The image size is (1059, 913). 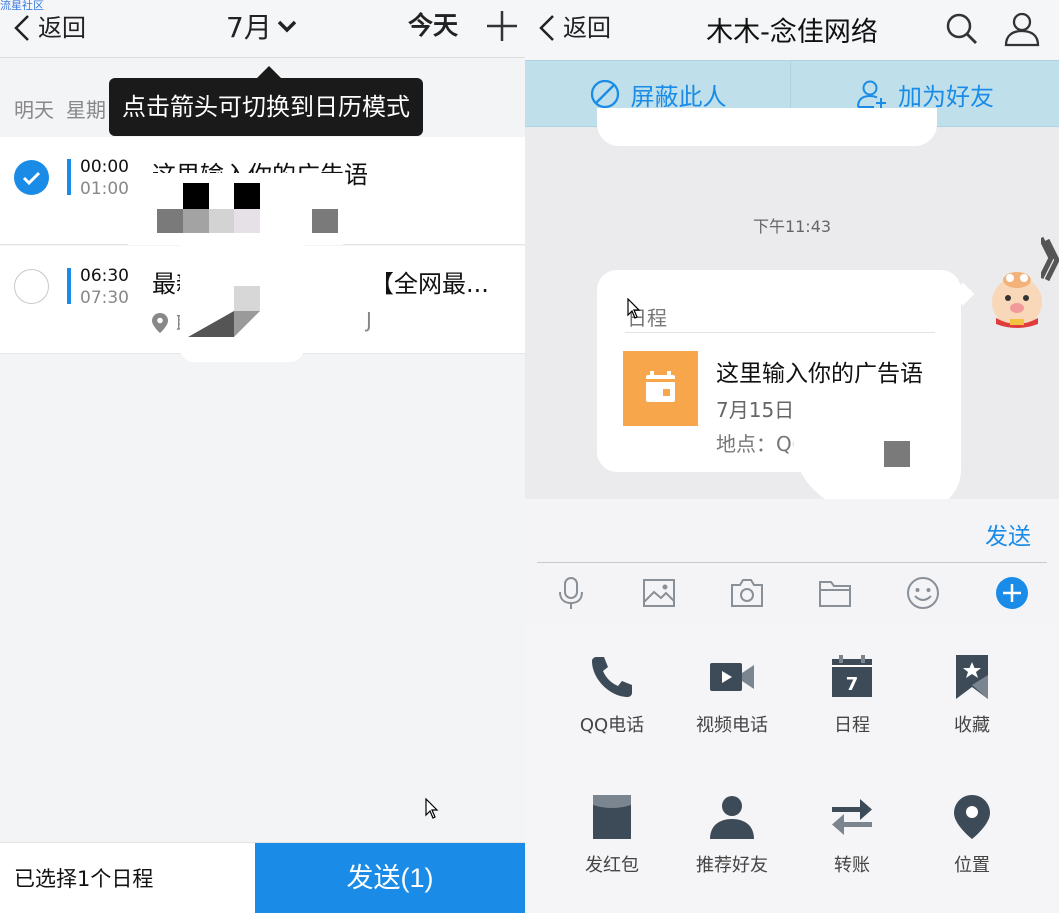 What do you see at coordinates (21, 28) in the screenshot?
I see `chevron-left-icon` at bounding box center [21, 28].